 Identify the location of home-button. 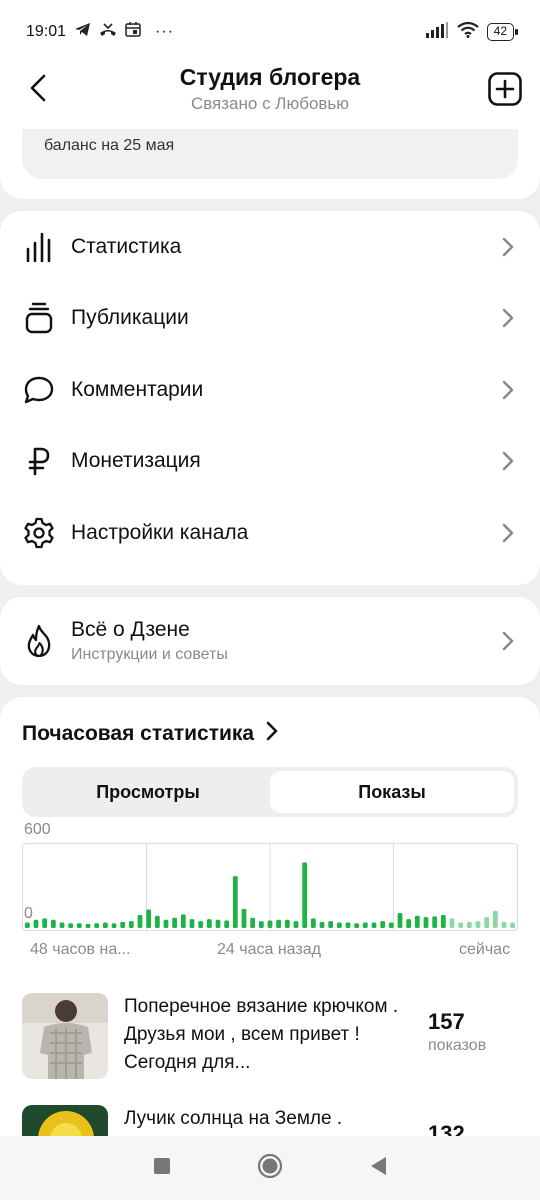
(270, 1168).